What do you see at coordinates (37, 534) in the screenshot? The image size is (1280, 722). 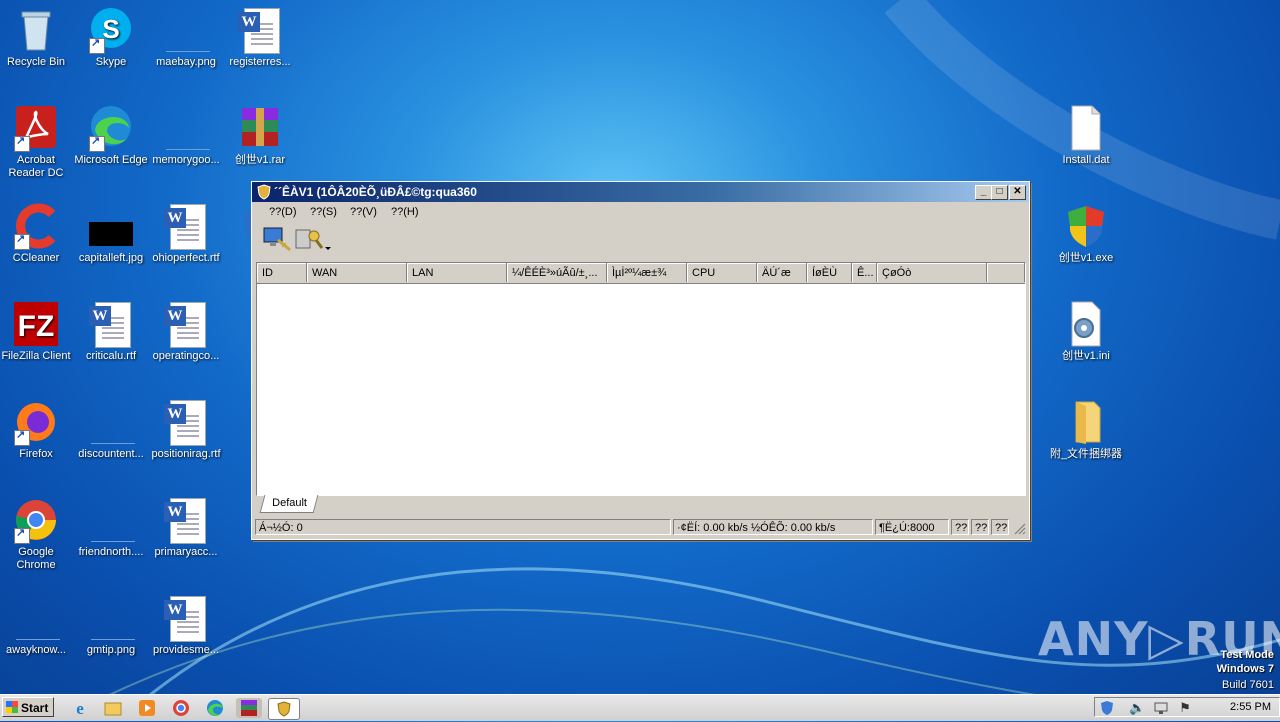 I see `desktop-icon-chrome: Google Chrome` at bounding box center [37, 534].